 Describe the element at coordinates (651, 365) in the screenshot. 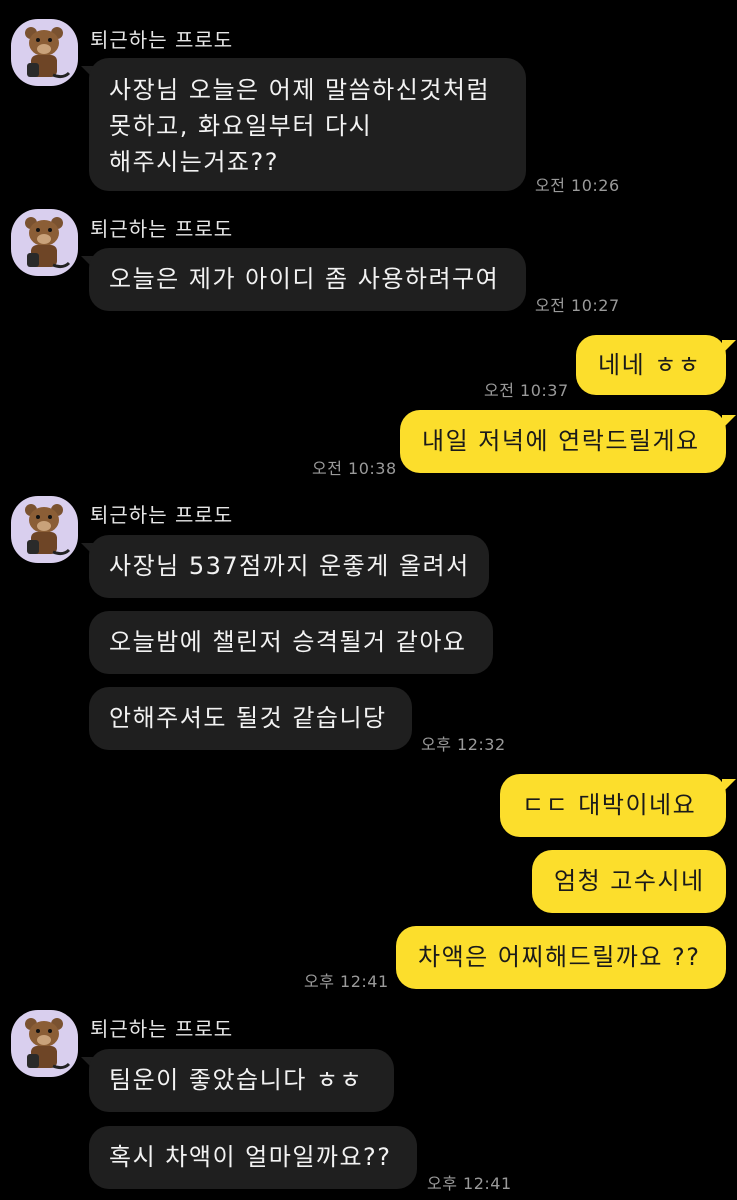

I see `message-bubble-outgoing: 네네 ㅎㅎ` at that location.